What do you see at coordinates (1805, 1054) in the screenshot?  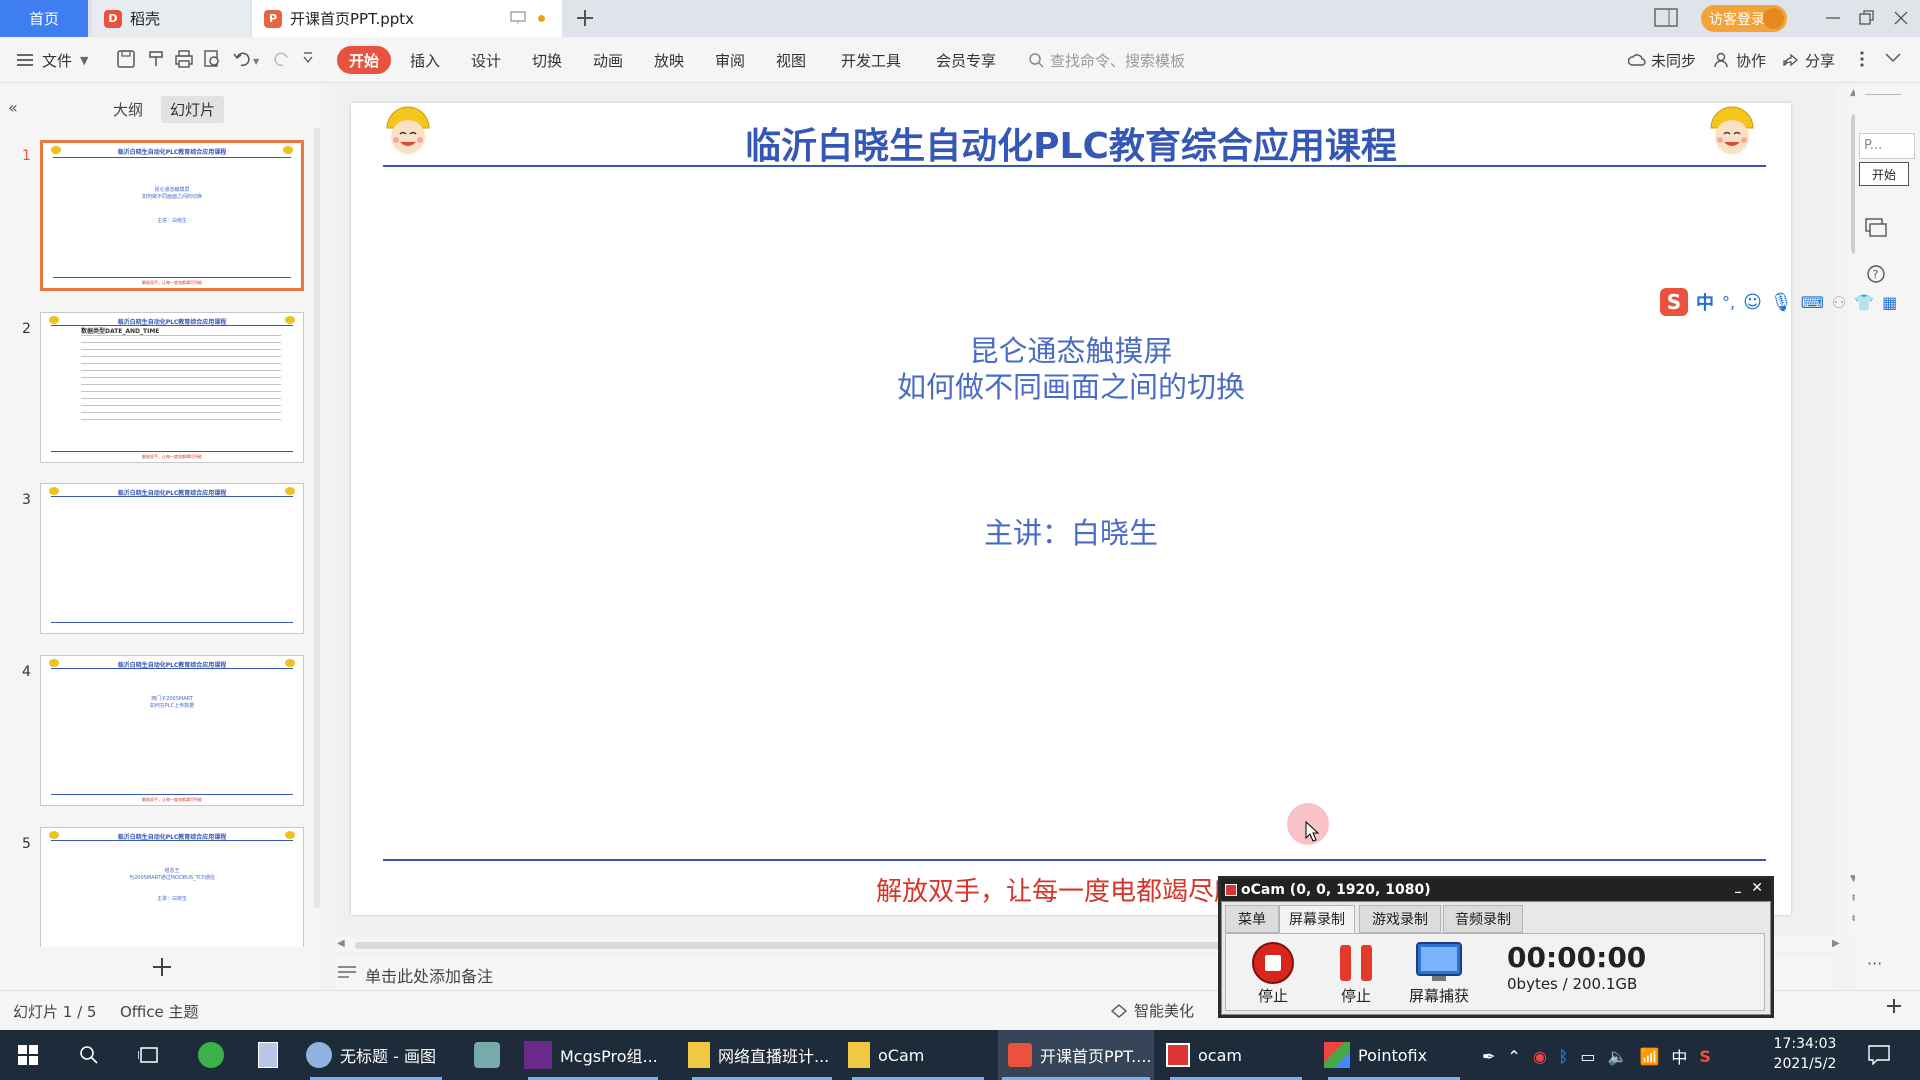 I see `clock: 17:34:03 2021/5/2` at bounding box center [1805, 1054].